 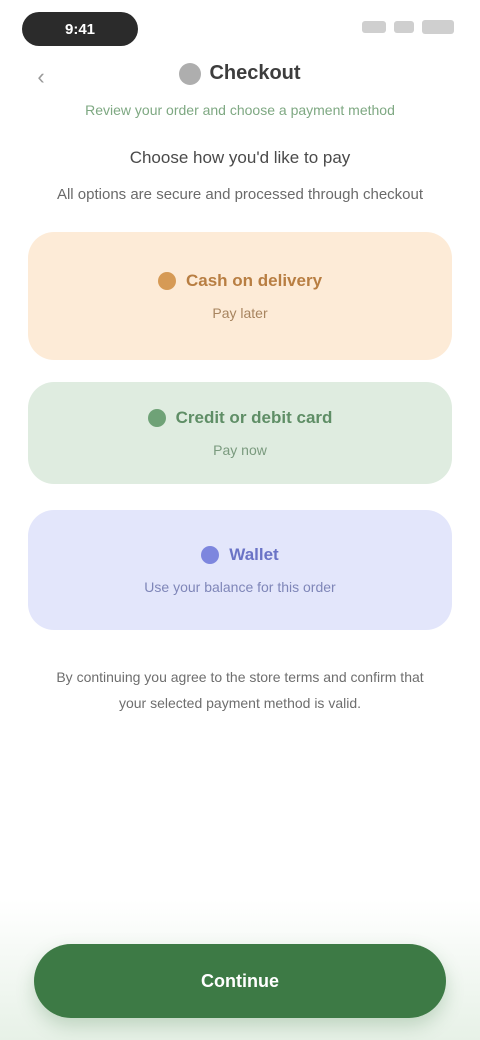 I want to click on status-bar: 9:41, so click(x=240, y=30).